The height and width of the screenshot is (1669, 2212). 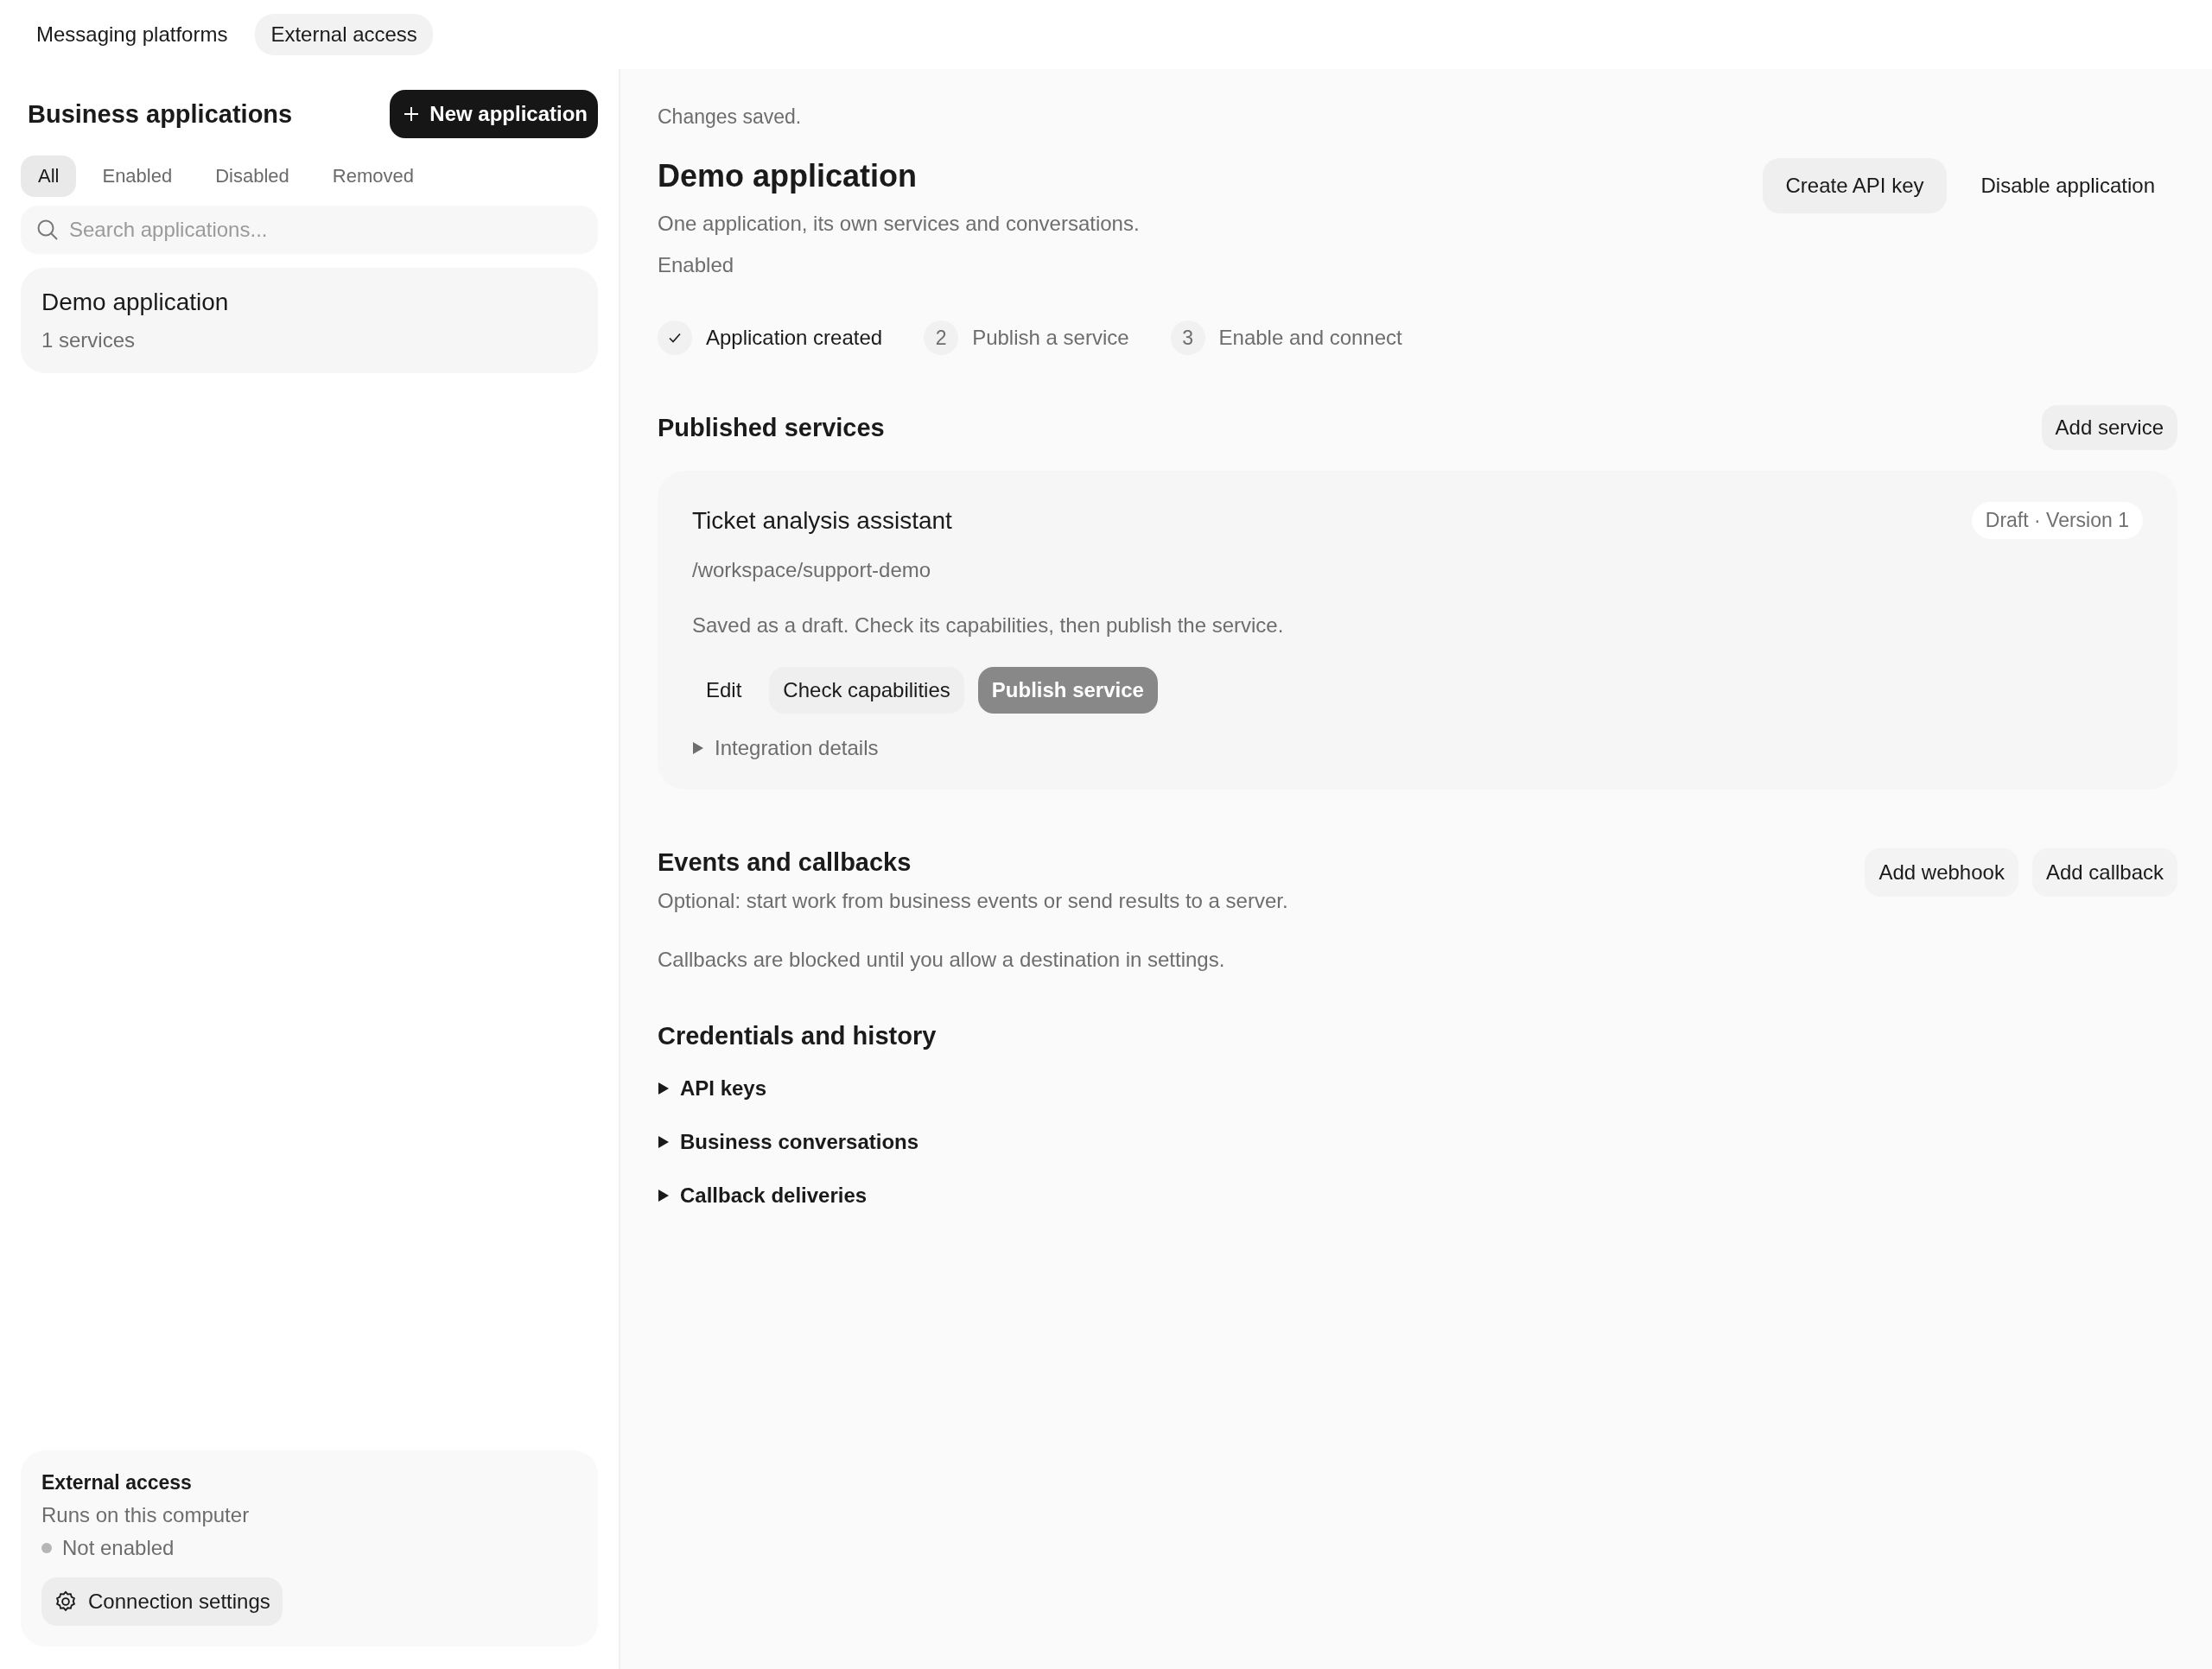 What do you see at coordinates (146, 1515) in the screenshot?
I see `card-subtitle: Runs on this computer` at bounding box center [146, 1515].